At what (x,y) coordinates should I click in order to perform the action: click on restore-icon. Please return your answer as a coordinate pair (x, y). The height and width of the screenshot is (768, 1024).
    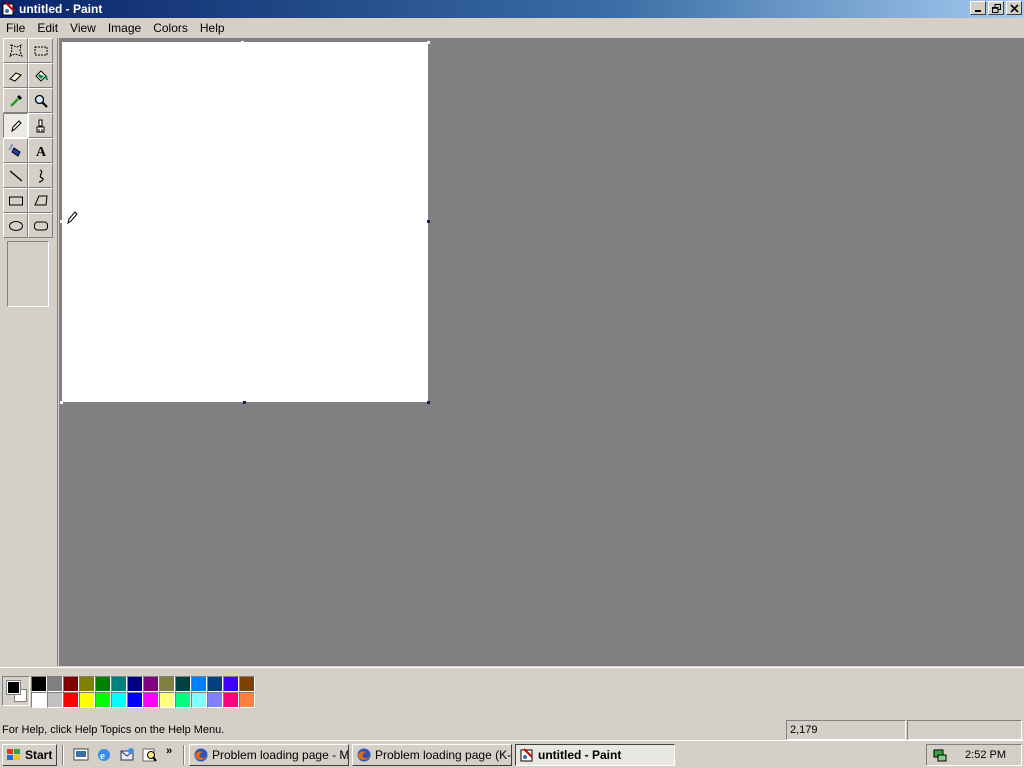
    Looking at the image, I should click on (996, 8).